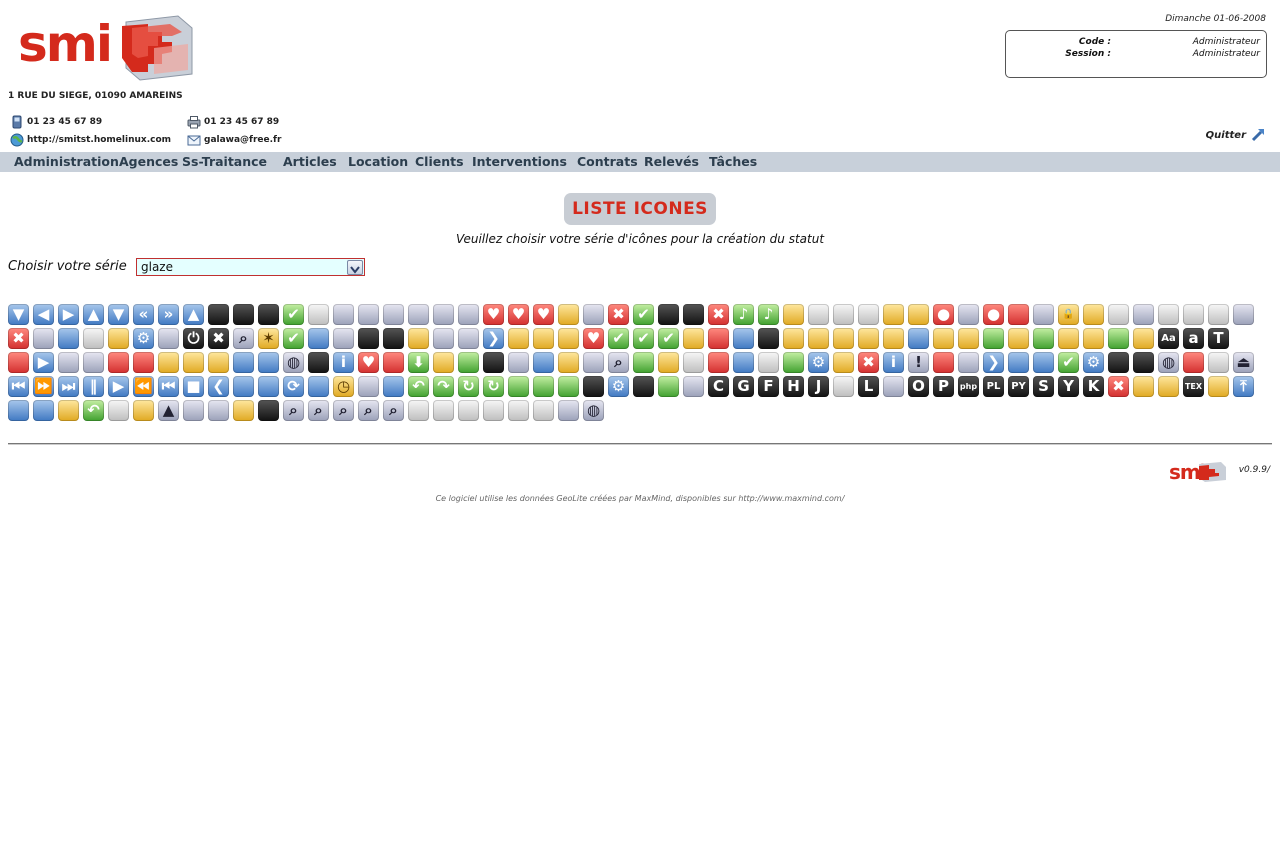  I want to click on antenna-icon, so click(518, 362).